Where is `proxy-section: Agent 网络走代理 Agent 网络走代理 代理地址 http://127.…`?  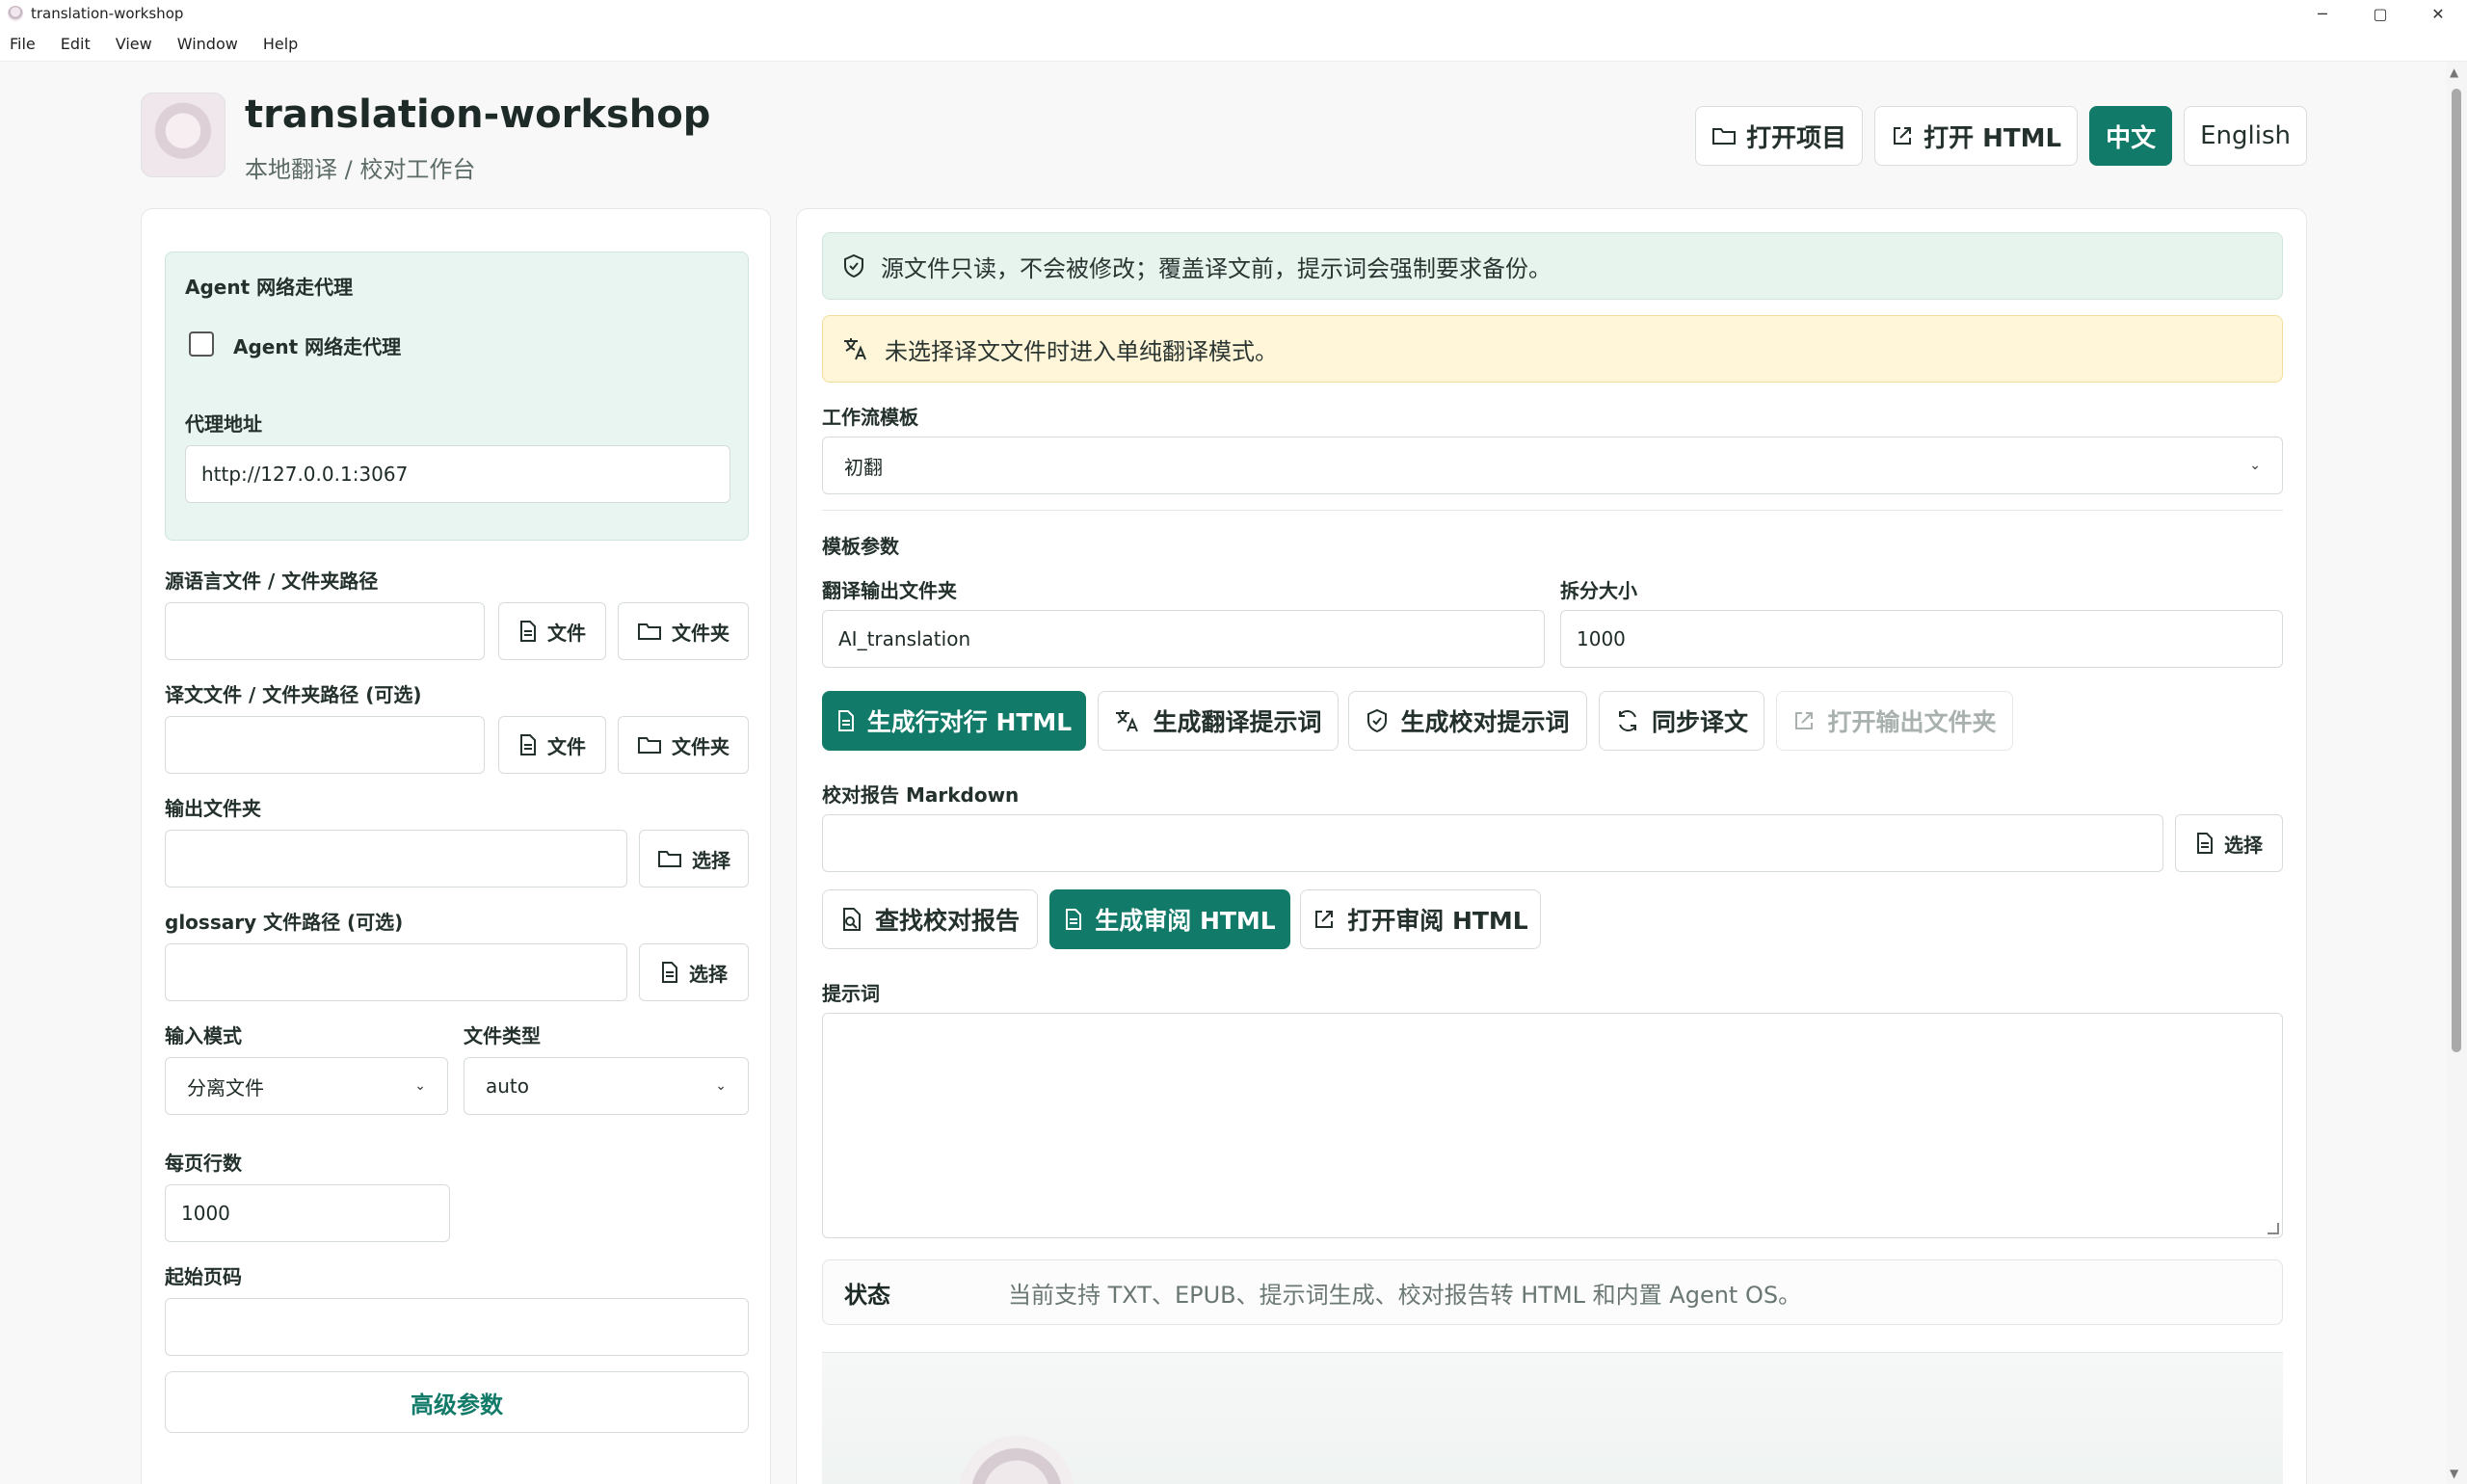 proxy-section: Agent 网络走代理 Agent 网络走代理 代理地址 http://127.… is located at coordinates (457, 396).